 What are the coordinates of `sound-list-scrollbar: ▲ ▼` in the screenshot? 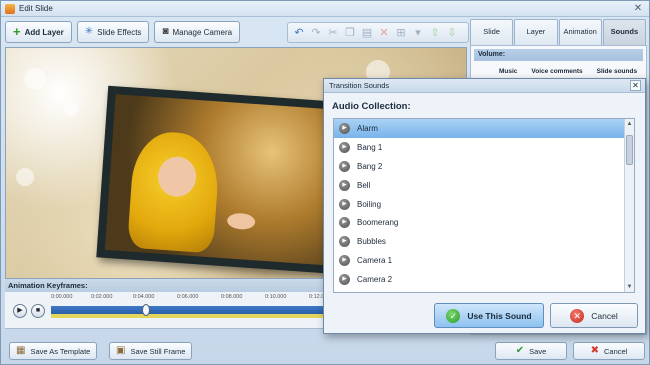 It's located at (629, 205).